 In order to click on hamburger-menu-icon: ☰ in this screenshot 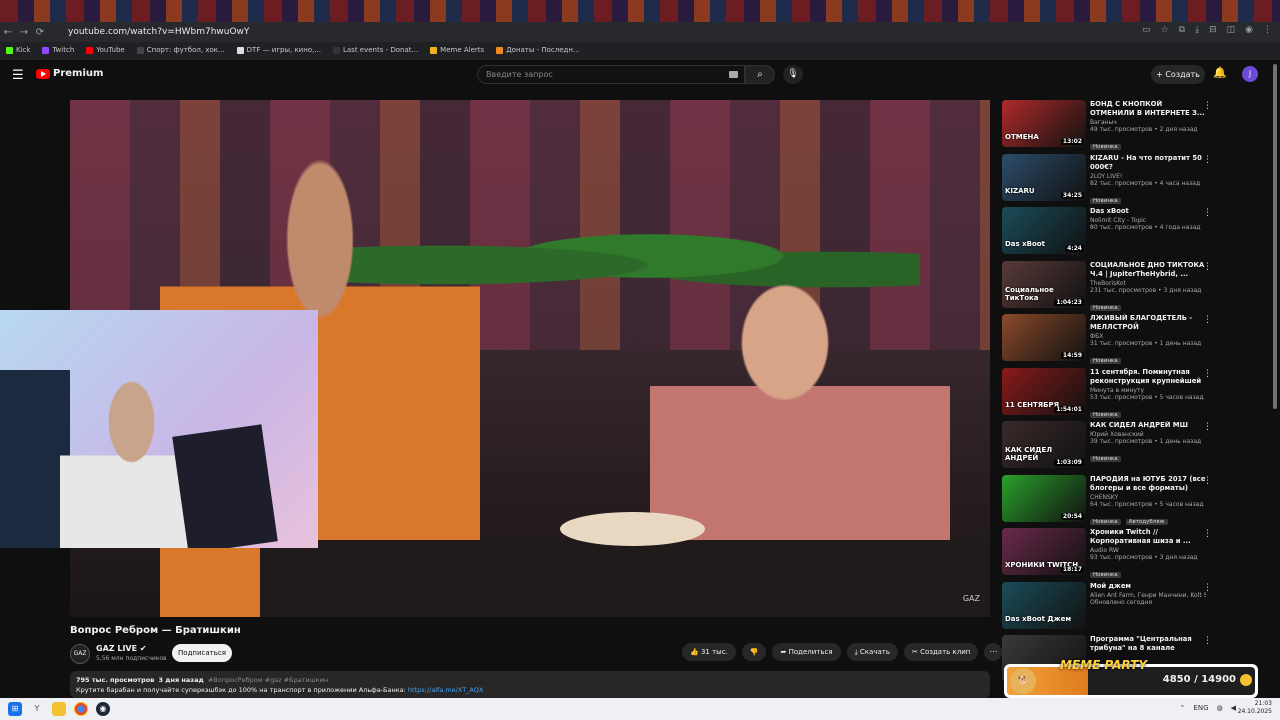, I will do `click(18, 75)`.